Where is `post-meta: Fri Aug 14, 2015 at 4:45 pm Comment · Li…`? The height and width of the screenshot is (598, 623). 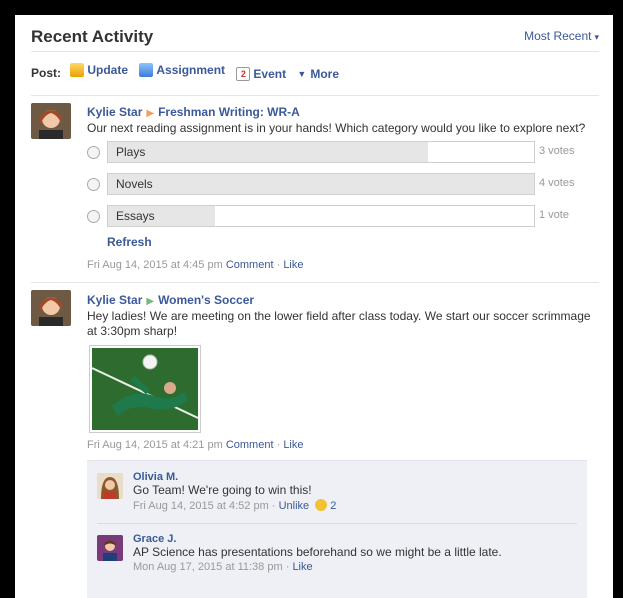 post-meta: Fri Aug 14, 2015 at 4:45 pm Comment · Li… is located at coordinates (195, 265).